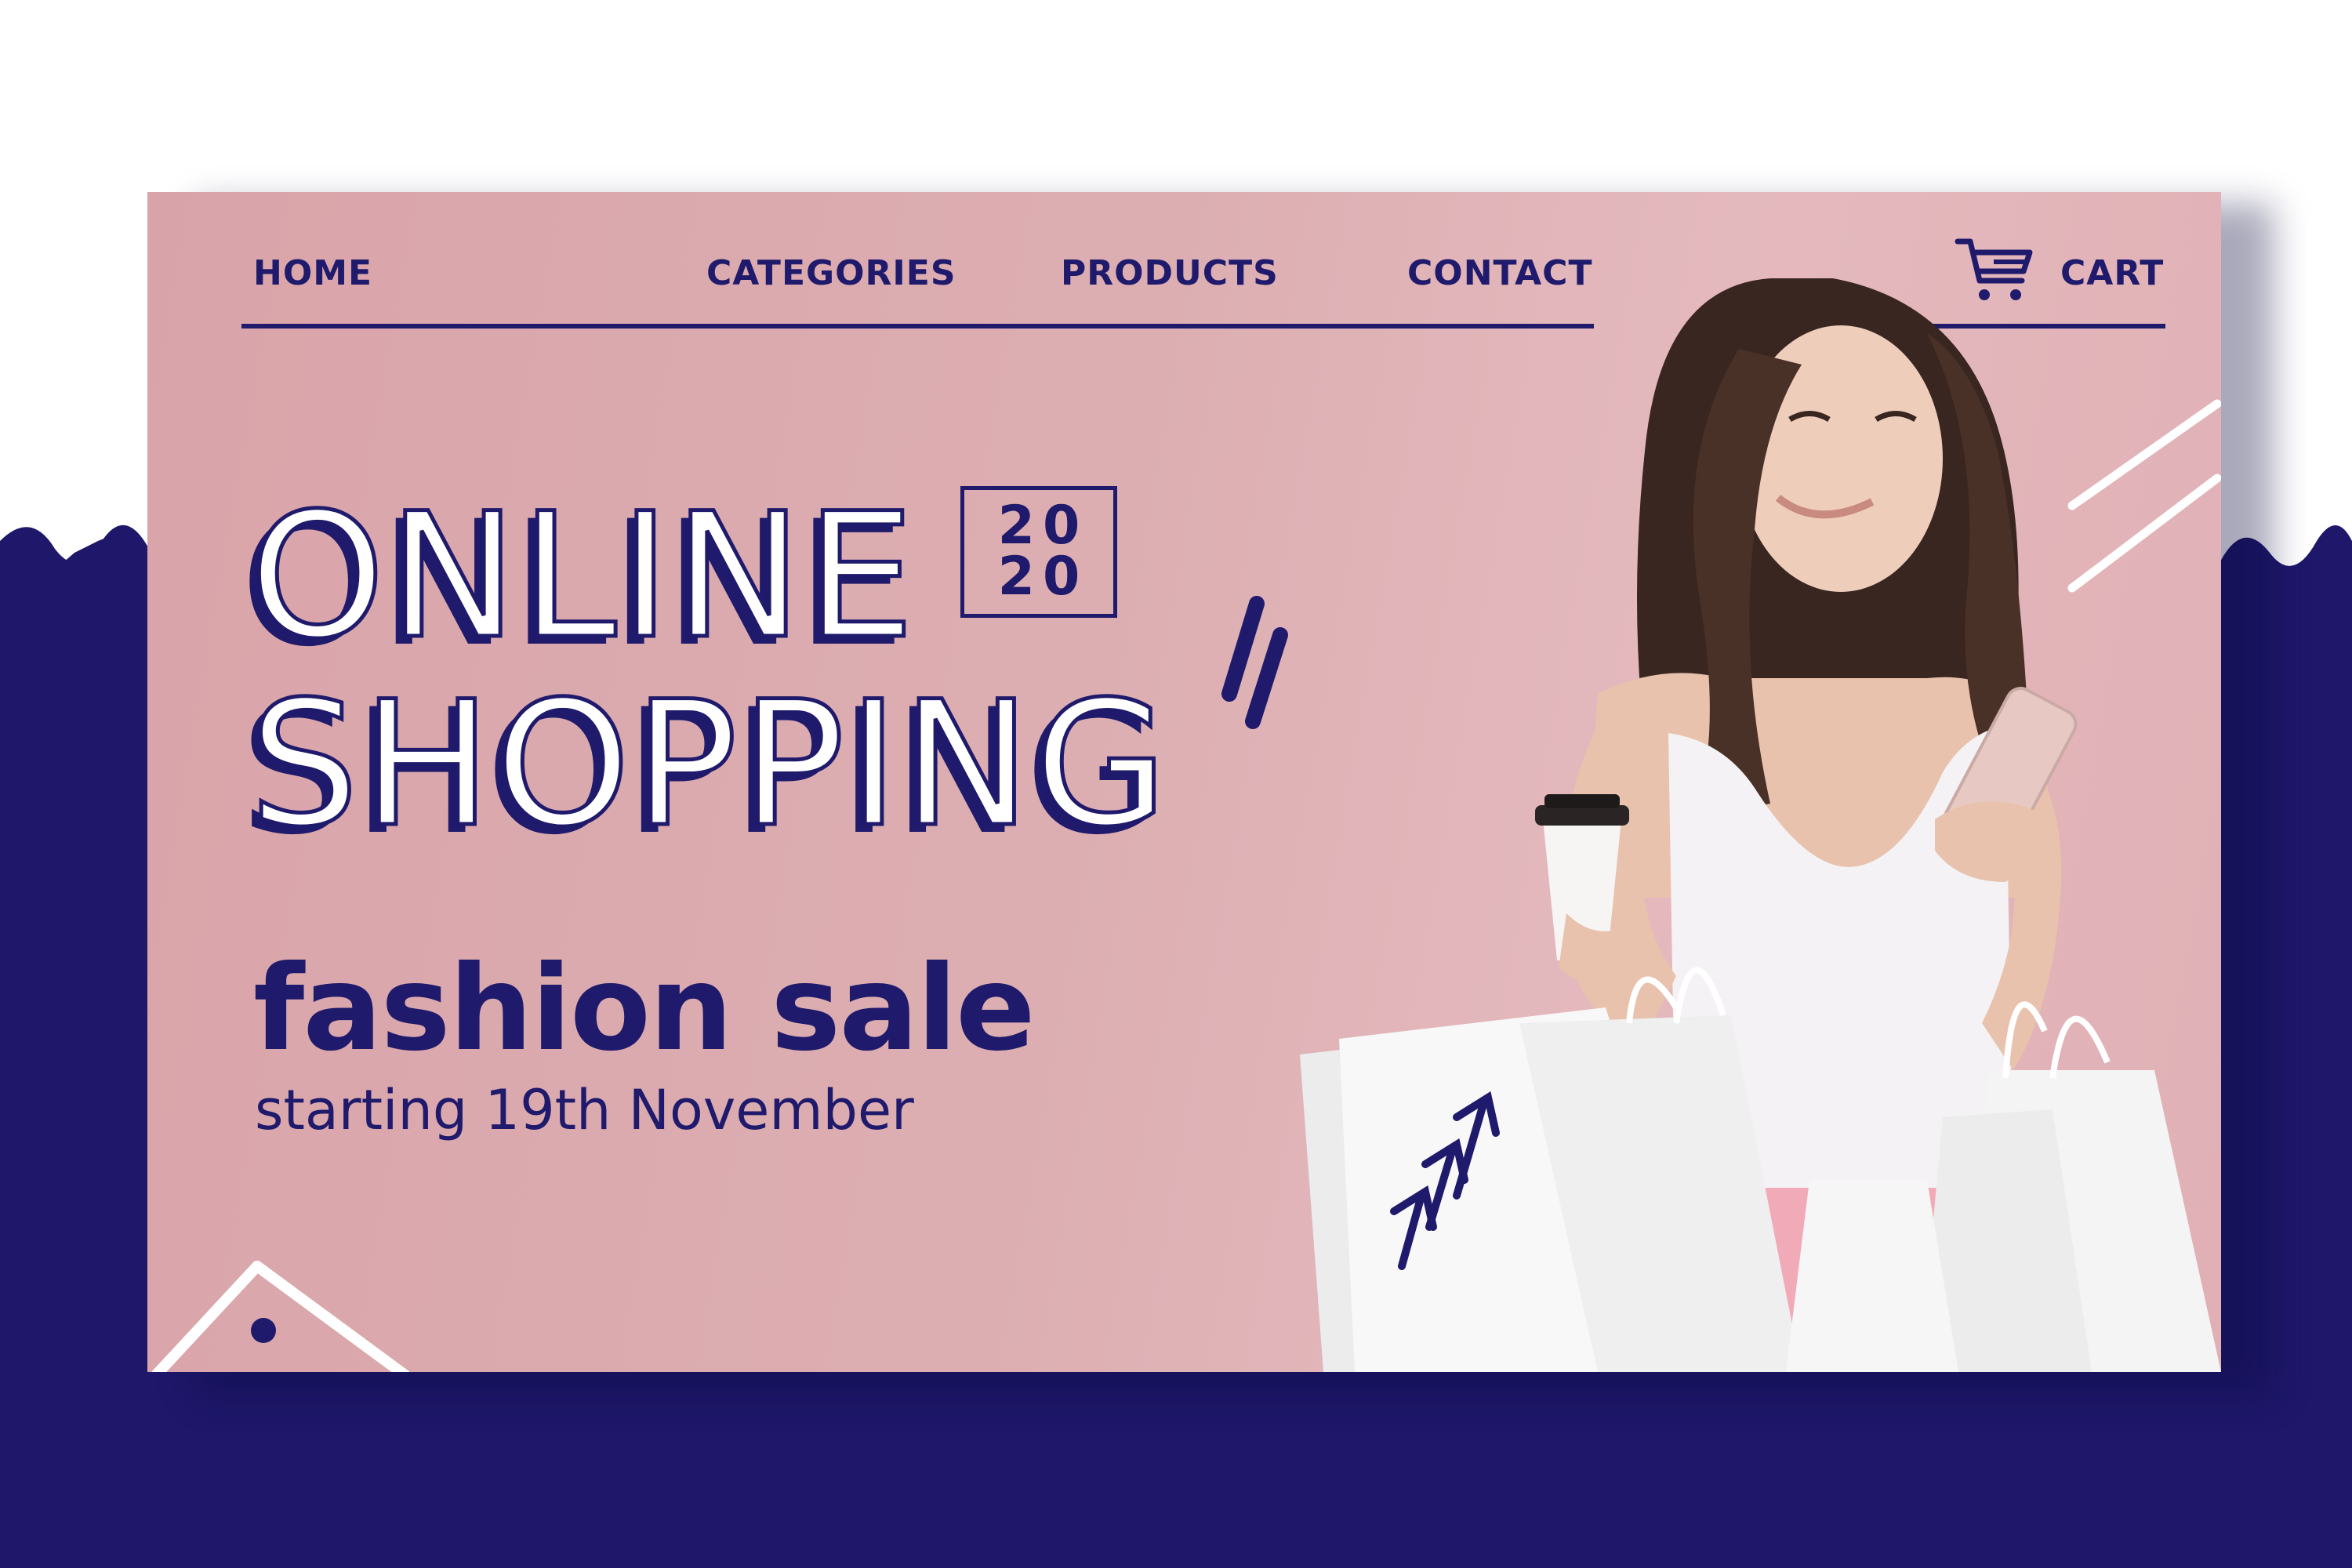 The height and width of the screenshot is (1568, 2352). What do you see at coordinates (312, 273) in the screenshot?
I see `nav-home: HOME` at bounding box center [312, 273].